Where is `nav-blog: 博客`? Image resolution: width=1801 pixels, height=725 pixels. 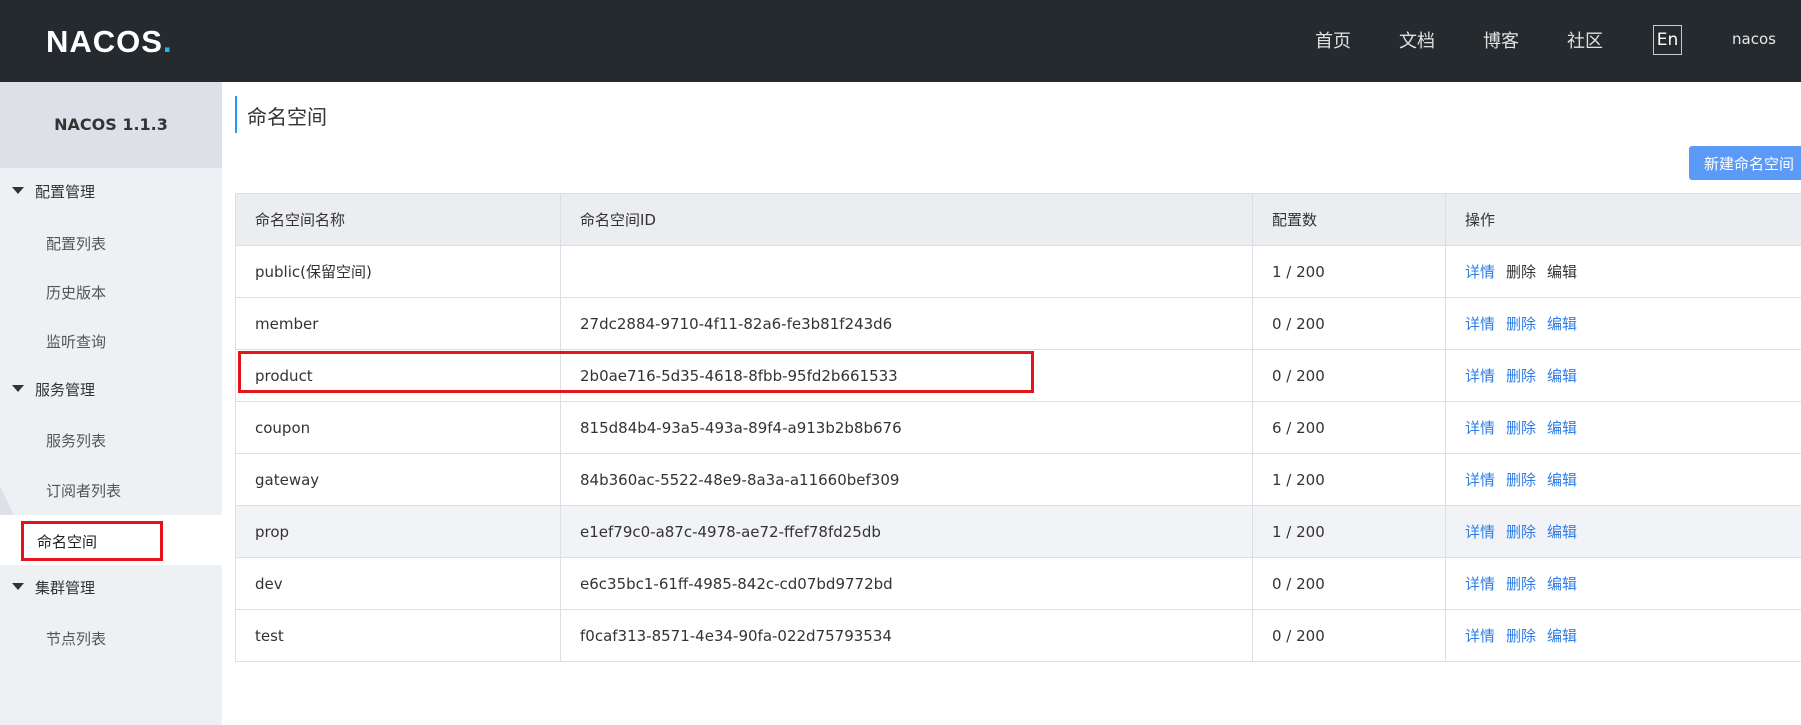
nav-blog: 博客 is located at coordinates (1501, 40).